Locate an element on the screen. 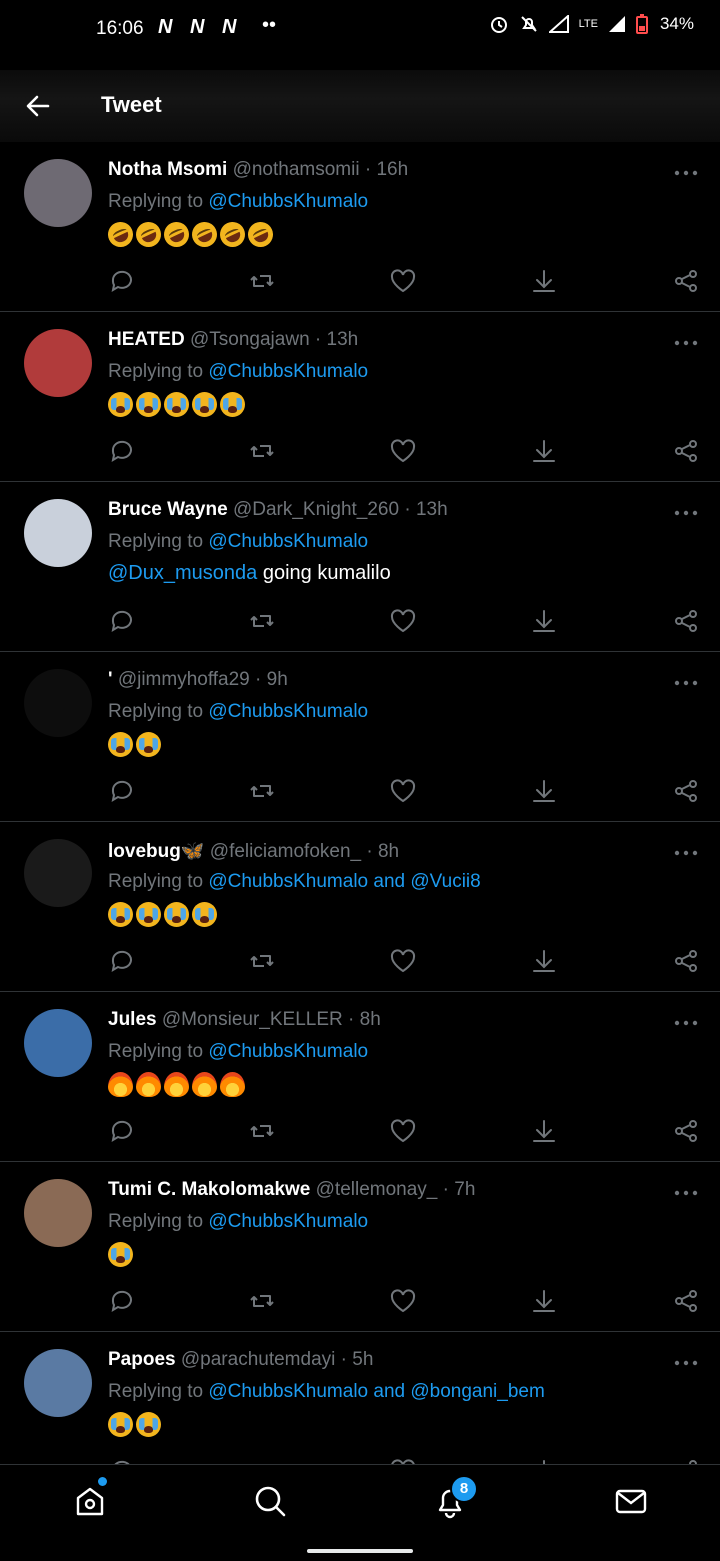 The image size is (720, 1561). home-icon is located at coordinates (90, 1501).